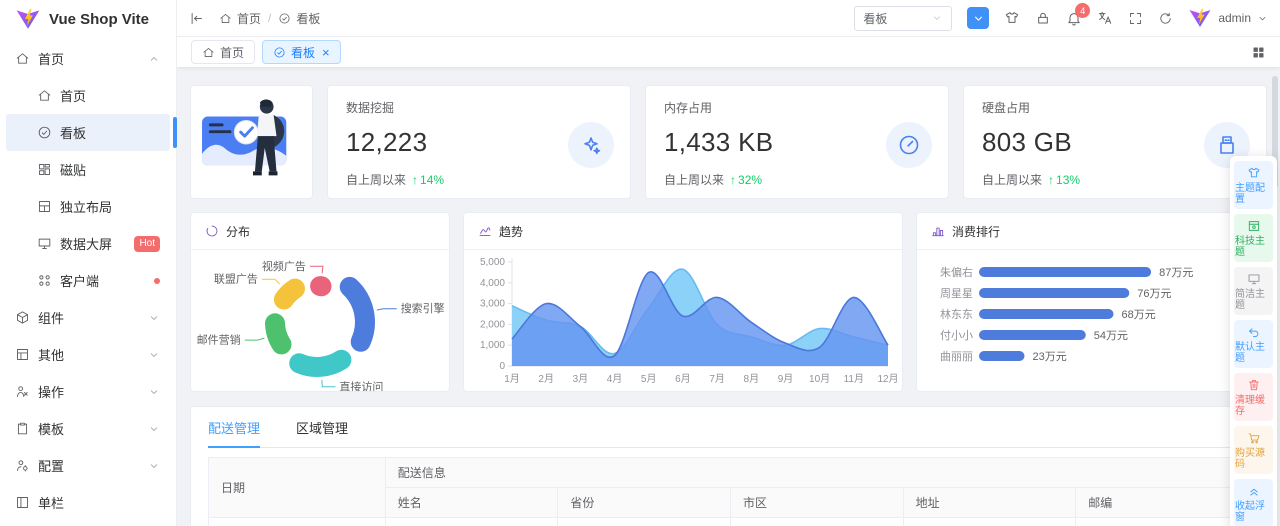 Image resolution: width=1280 pixels, height=526 pixels. I want to click on tab-配送管理: 配送管理, so click(234, 427).